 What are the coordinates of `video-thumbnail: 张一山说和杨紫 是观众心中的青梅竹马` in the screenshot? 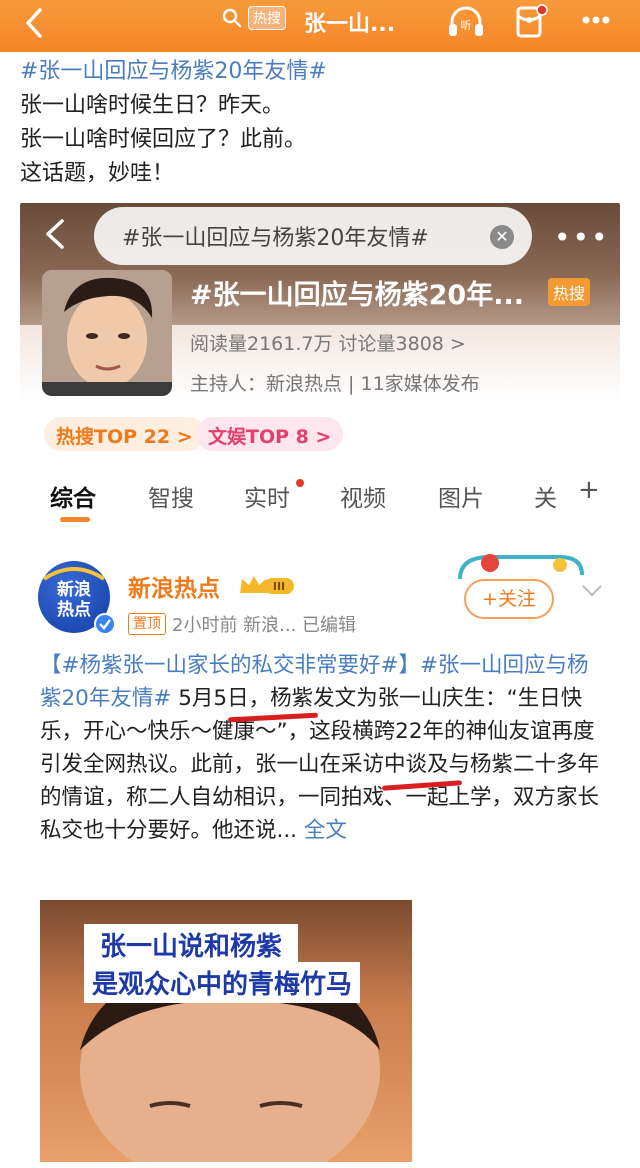 It's located at (226, 1031).